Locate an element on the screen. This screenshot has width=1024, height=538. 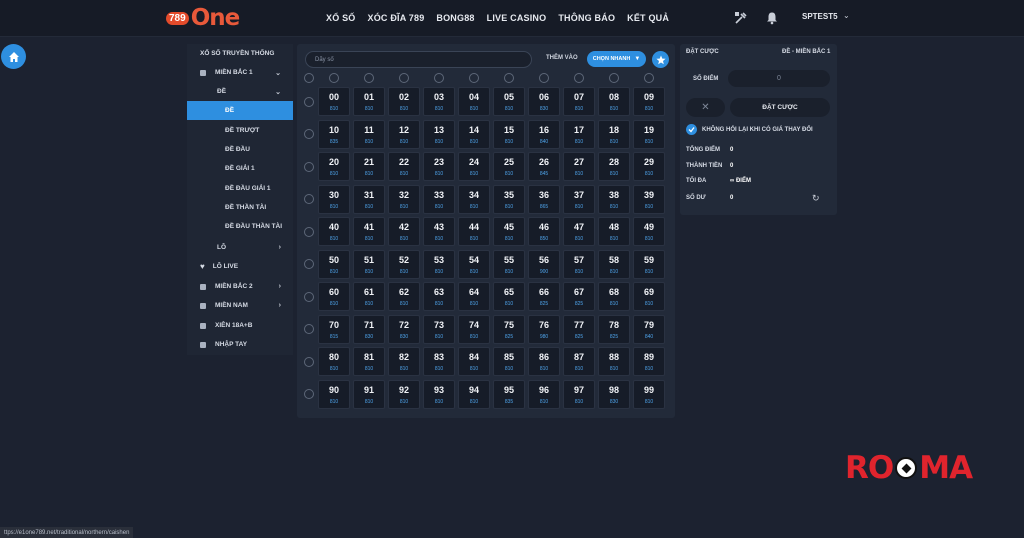
nav-thong-bao: THÔNG BÁO is located at coordinates (586, 18).